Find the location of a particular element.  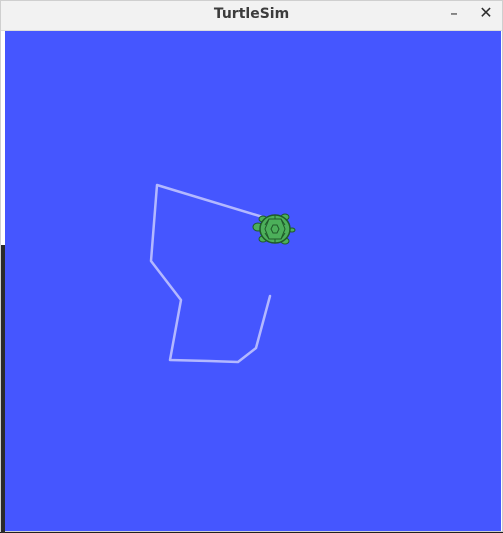

window-title: TurtleSim is located at coordinates (251, 14).